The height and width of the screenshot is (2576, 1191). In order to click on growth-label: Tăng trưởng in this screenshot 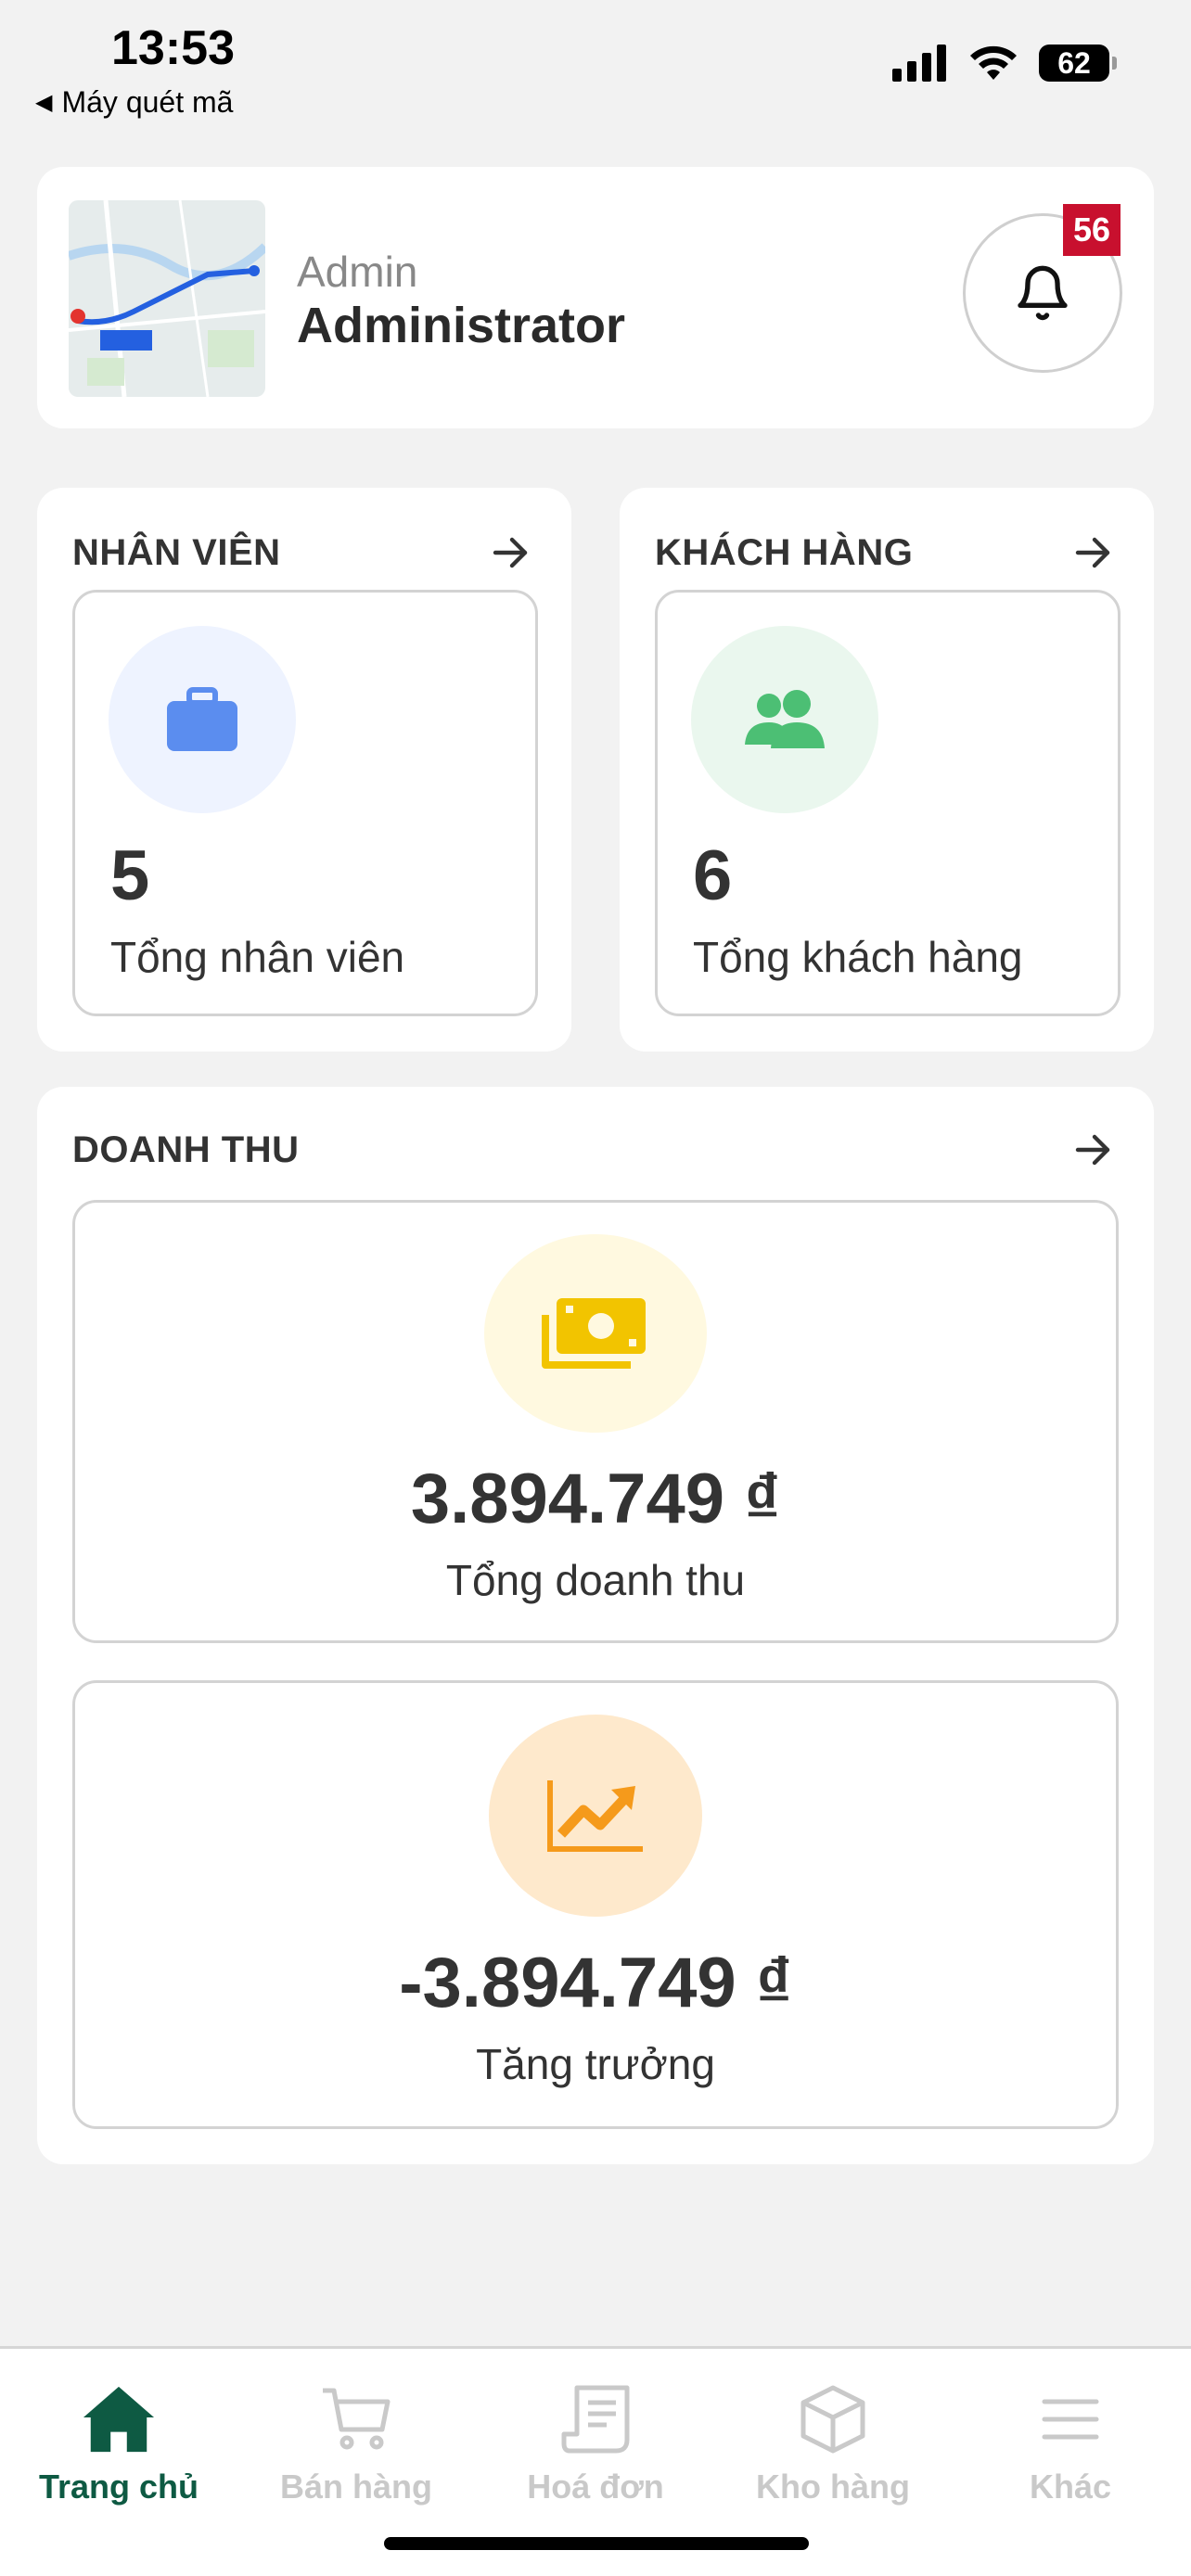, I will do `click(595, 2064)`.